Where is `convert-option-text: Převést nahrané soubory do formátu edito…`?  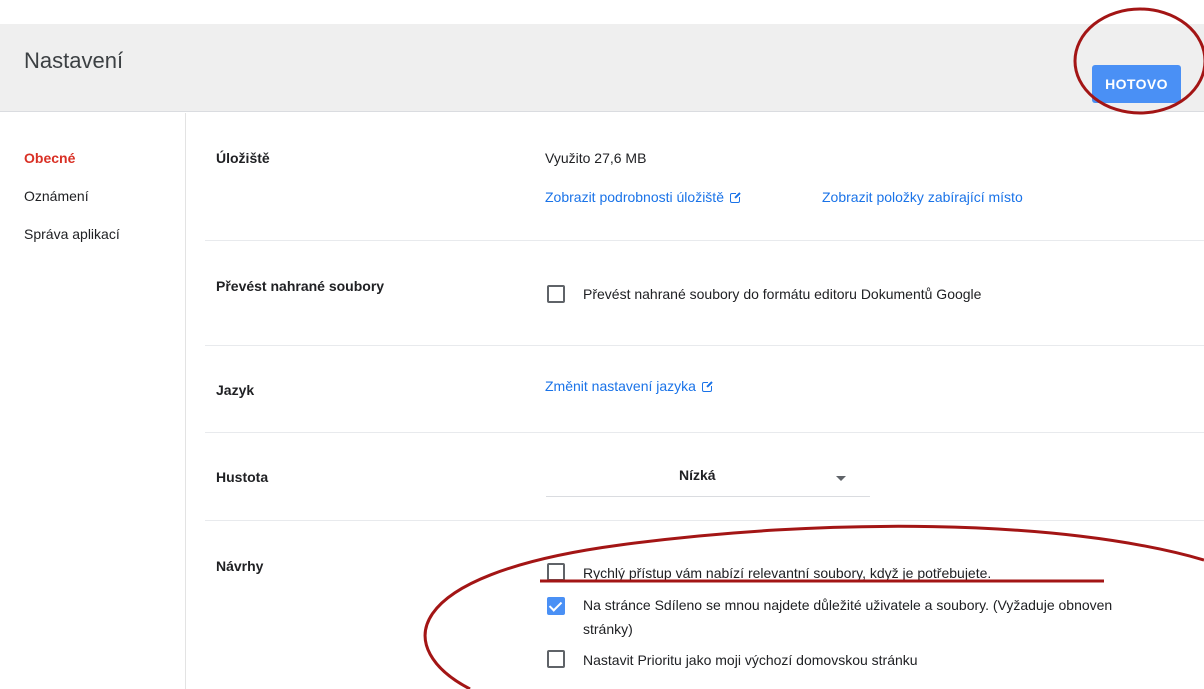 convert-option-text: Převést nahrané soubory do formátu edito… is located at coordinates (782, 294).